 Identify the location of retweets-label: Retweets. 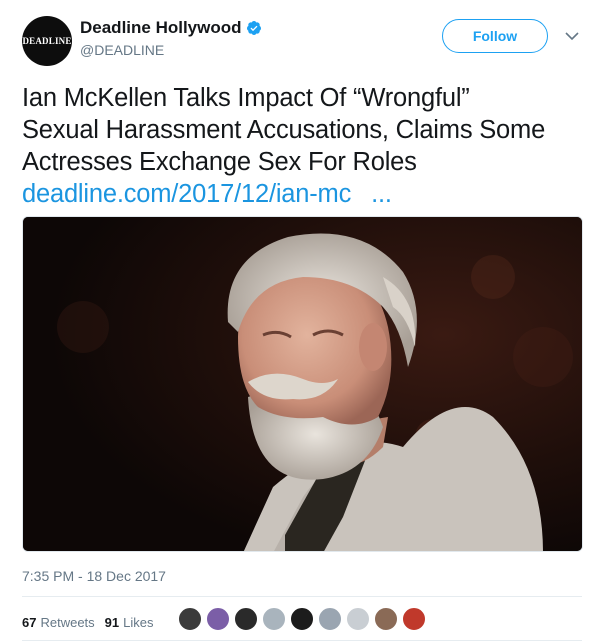
(67, 622).